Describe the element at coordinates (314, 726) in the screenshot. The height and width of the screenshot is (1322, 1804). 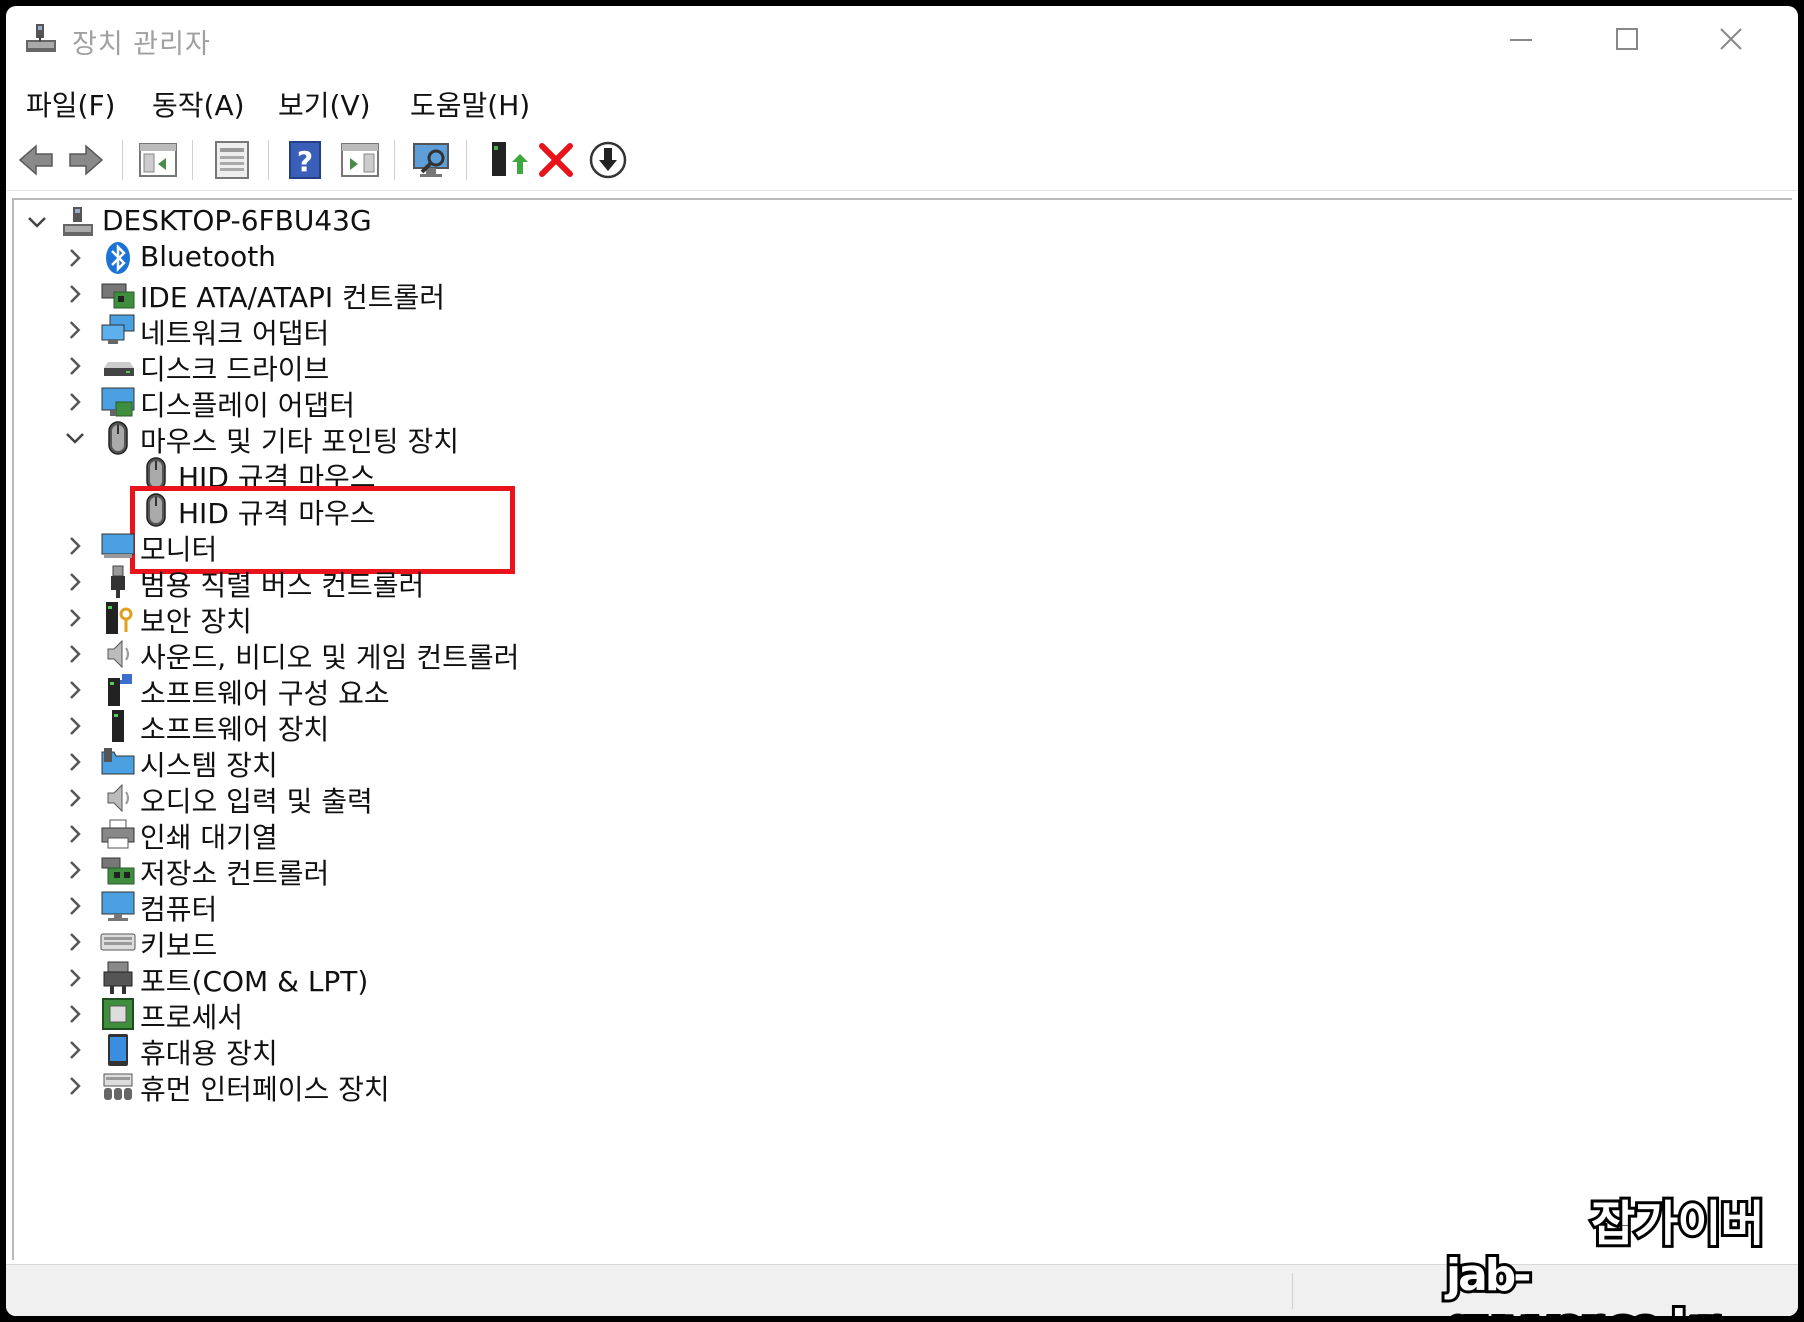
I see `tree-item-software-device: 소프트웨어 장치` at that location.